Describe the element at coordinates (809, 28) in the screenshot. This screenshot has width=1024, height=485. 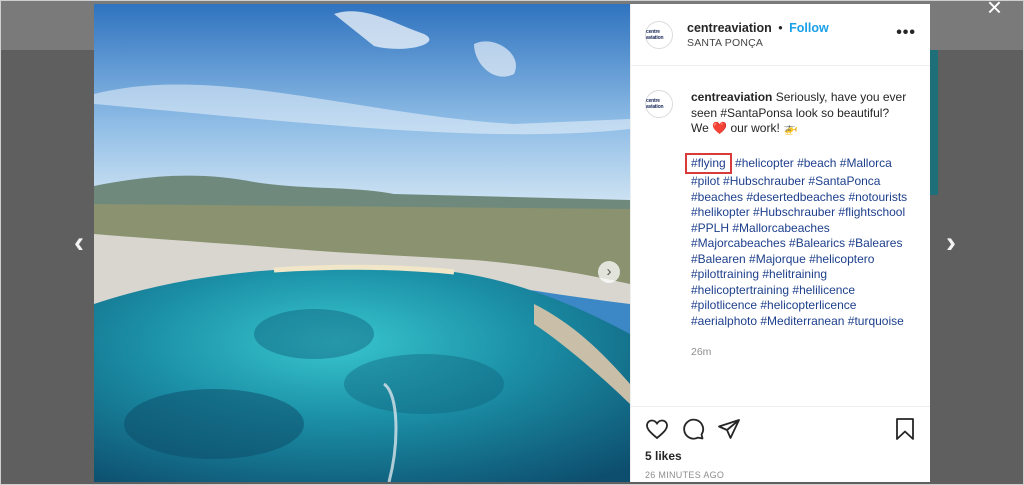
I see `follow-button: Follow` at that location.